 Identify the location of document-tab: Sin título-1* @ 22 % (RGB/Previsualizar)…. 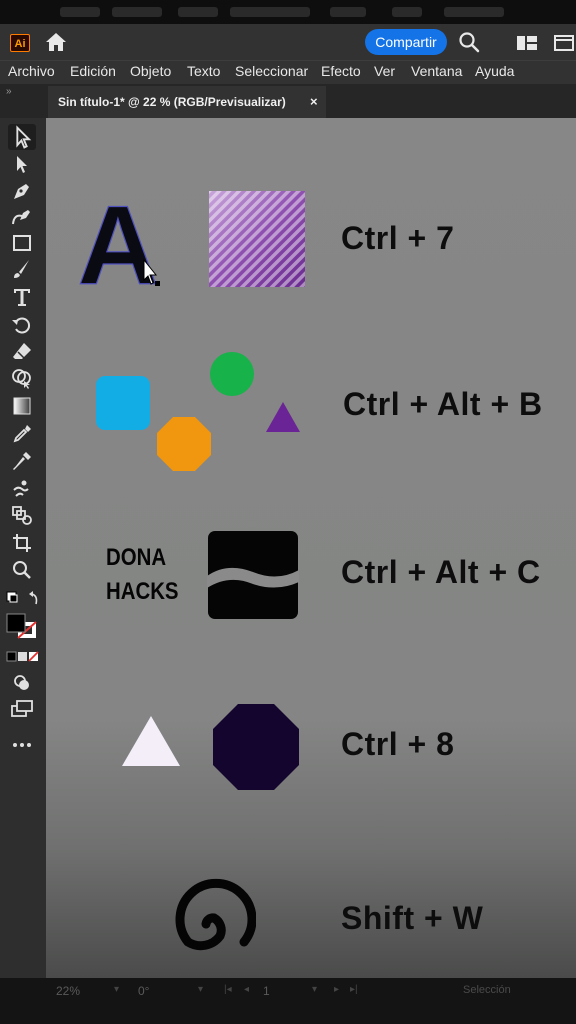
(187, 102).